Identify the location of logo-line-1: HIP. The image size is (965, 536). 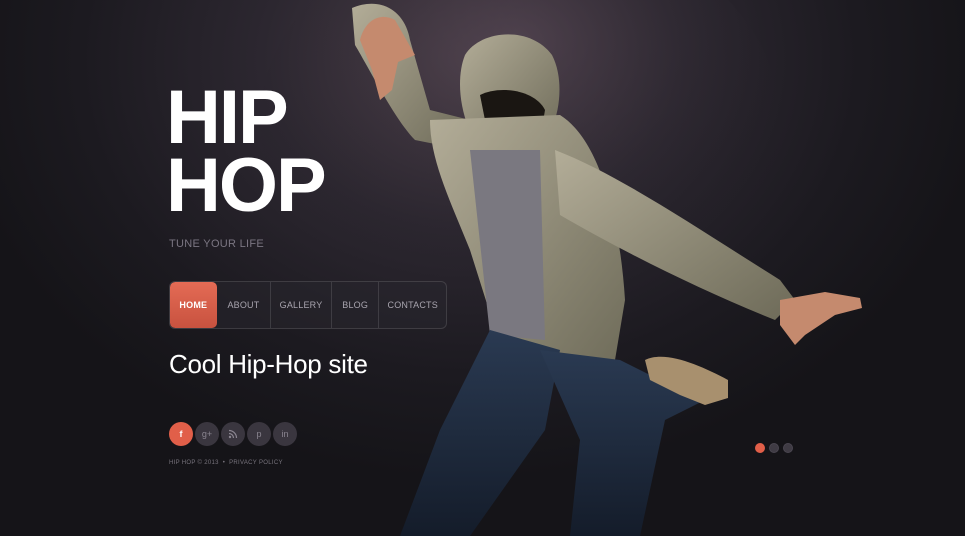
(227, 117).